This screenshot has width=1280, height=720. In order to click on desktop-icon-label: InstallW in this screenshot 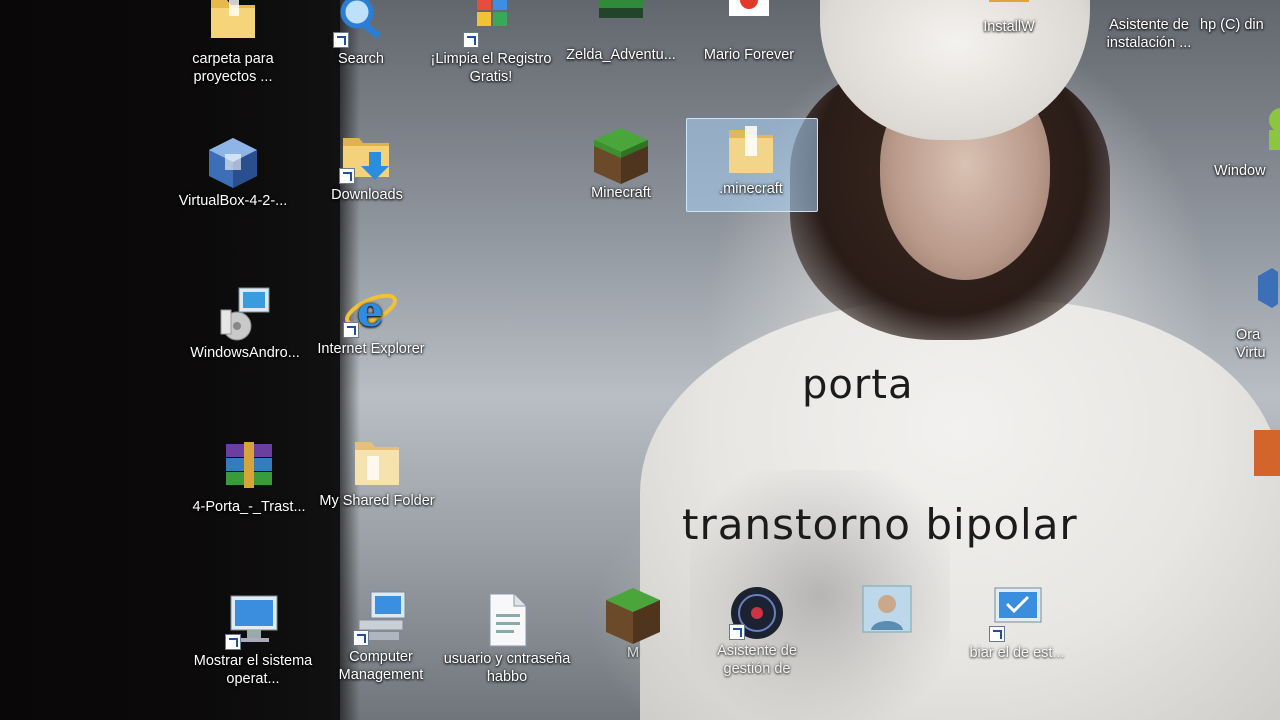, I will do `click(1009, 27)`.